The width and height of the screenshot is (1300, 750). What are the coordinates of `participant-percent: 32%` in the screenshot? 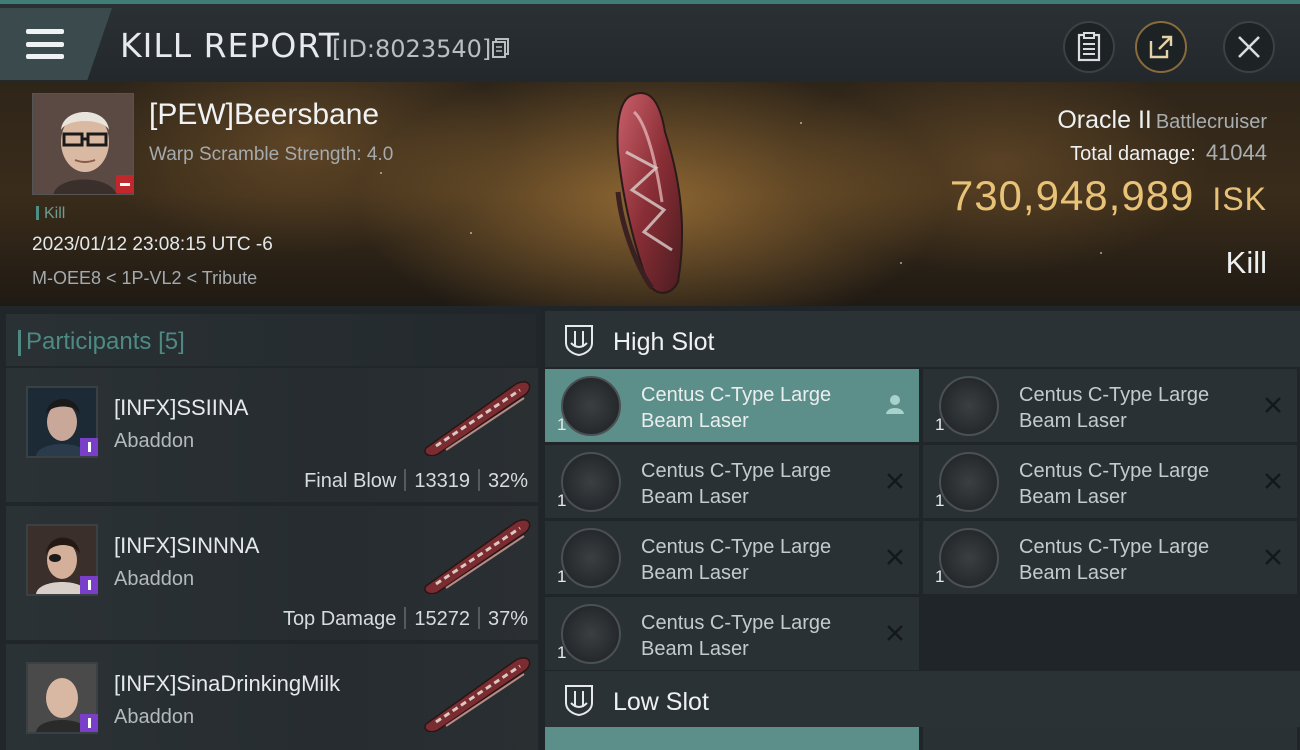 It's located at (507, 481).